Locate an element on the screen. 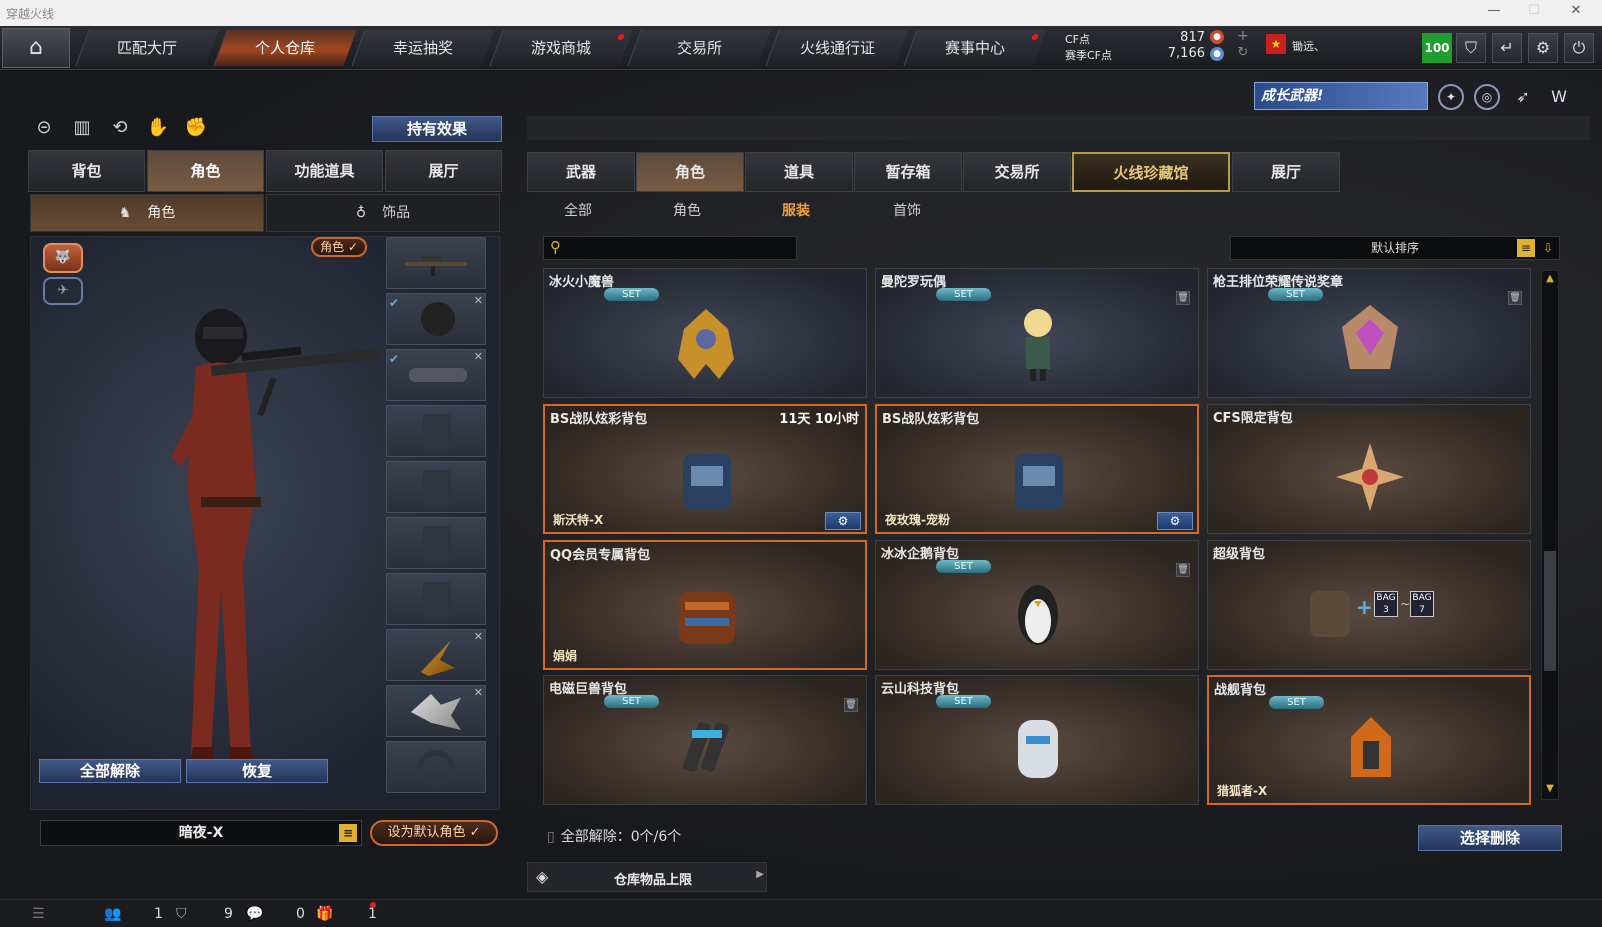  slot-empty-backpack is located at coordinates (436, 487).